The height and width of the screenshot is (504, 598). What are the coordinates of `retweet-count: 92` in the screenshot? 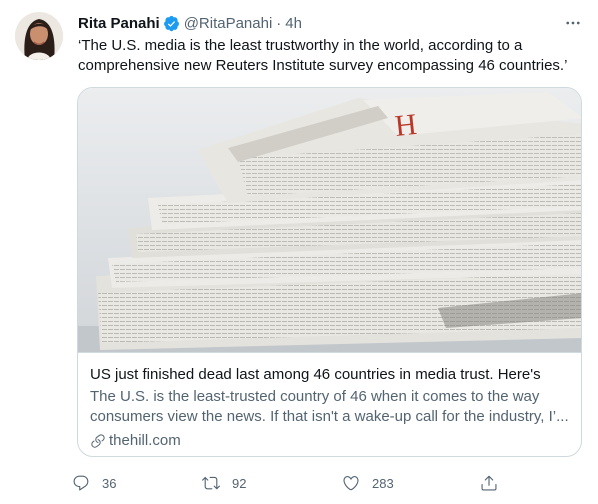 It's located at (239, 483).